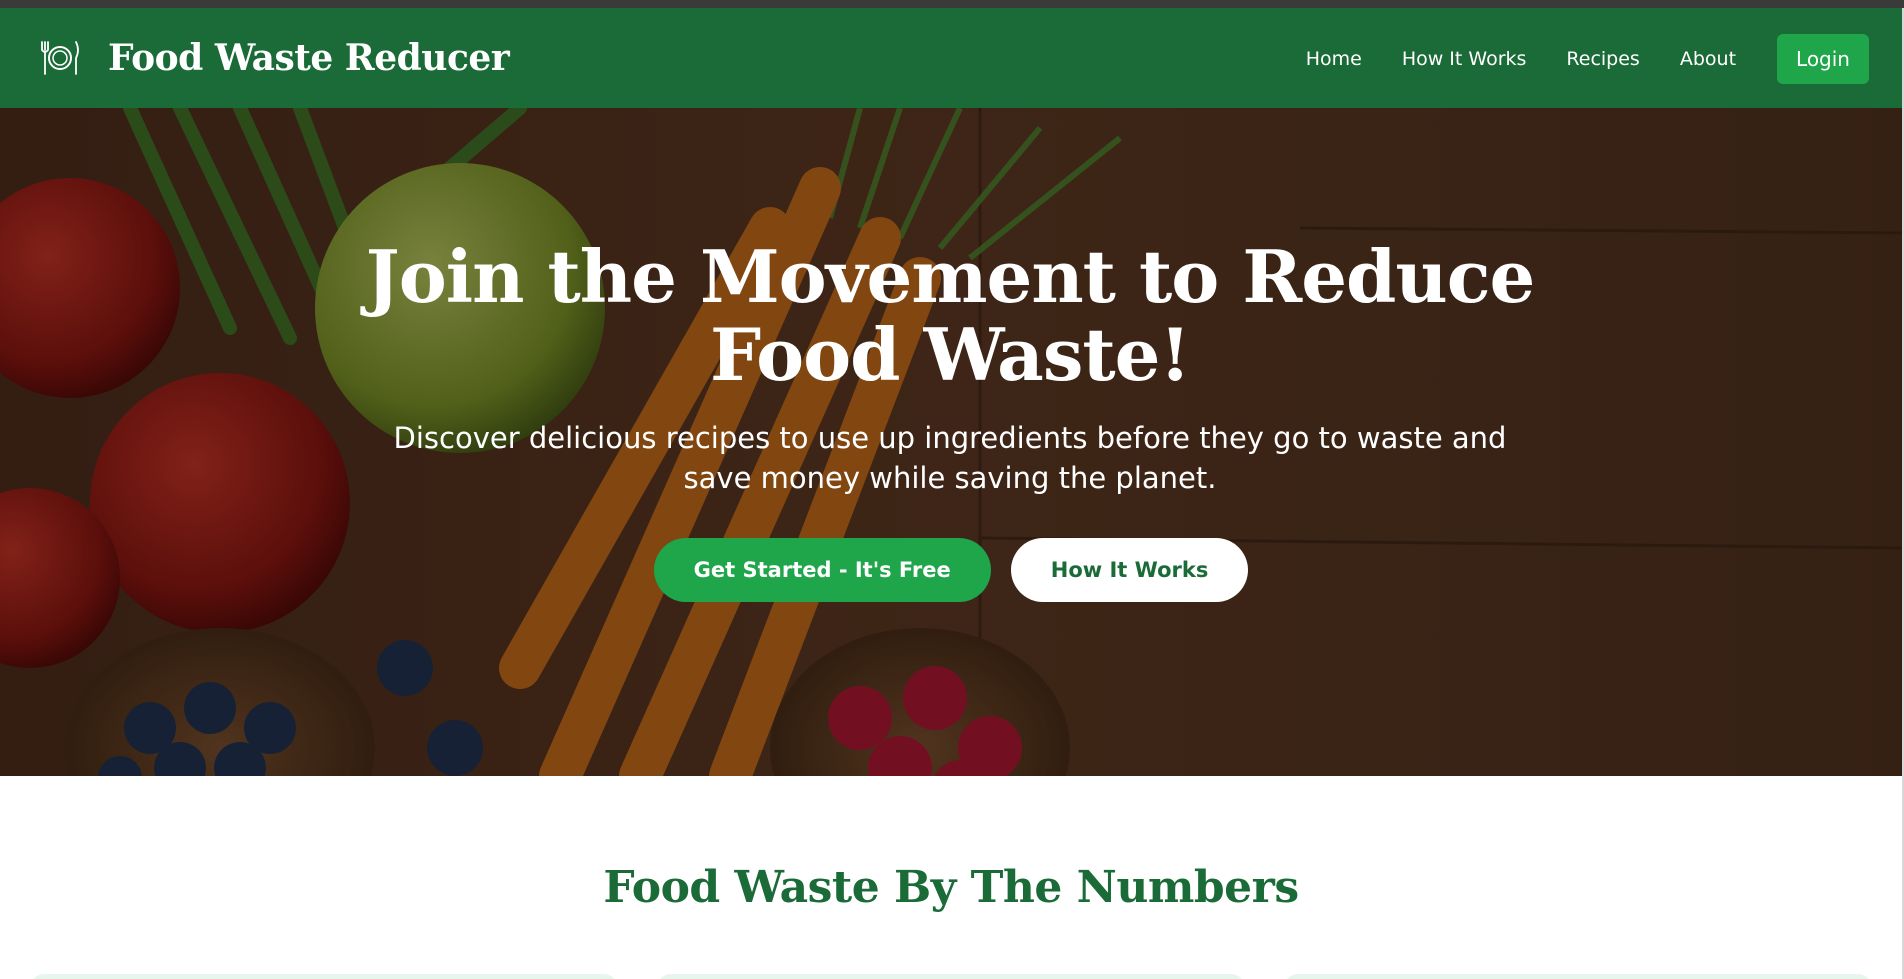  Describe the element at coordinates (1602, 59) in the screenshot. I see `nav-link-recipes: Recipes` at that location.